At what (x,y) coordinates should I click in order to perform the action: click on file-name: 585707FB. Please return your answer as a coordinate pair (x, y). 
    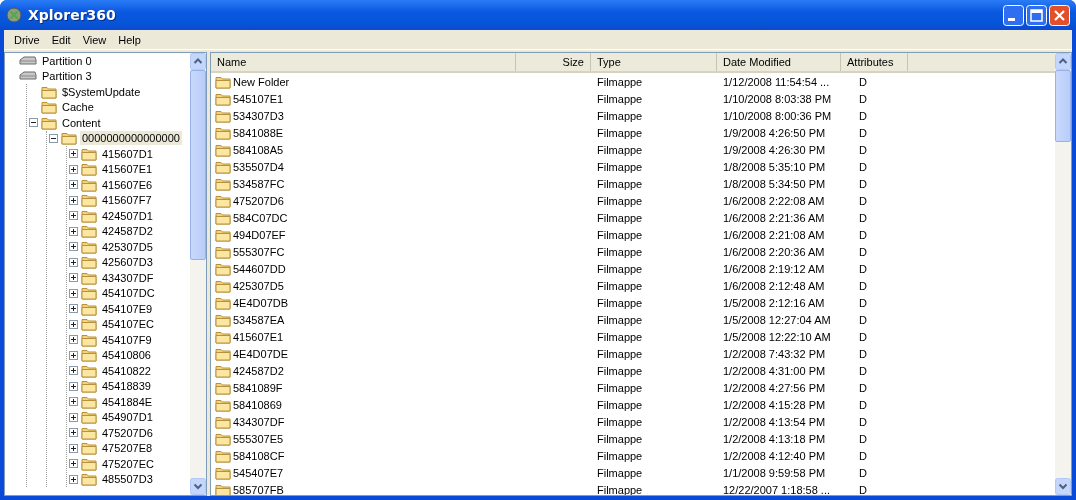
    Looking at the image, I should click on (258, 489).